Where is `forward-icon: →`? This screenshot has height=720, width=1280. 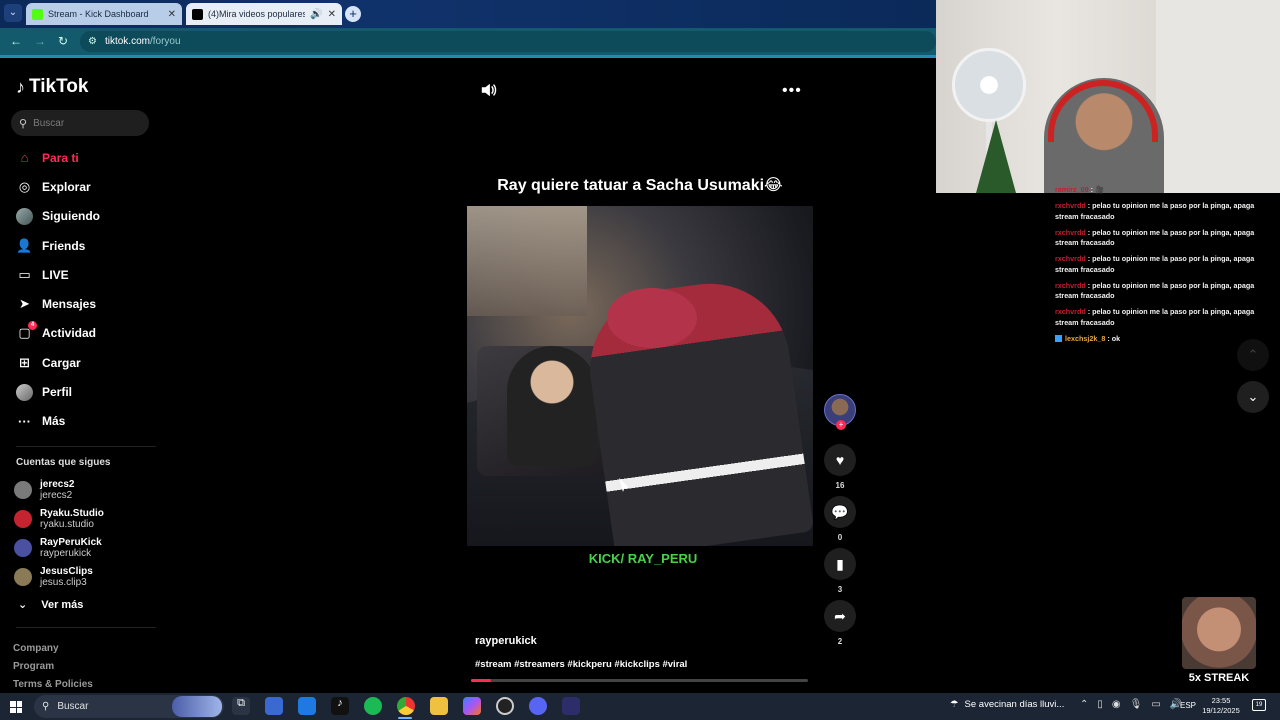 forward-icon: → is located at coordinates (40, 41).